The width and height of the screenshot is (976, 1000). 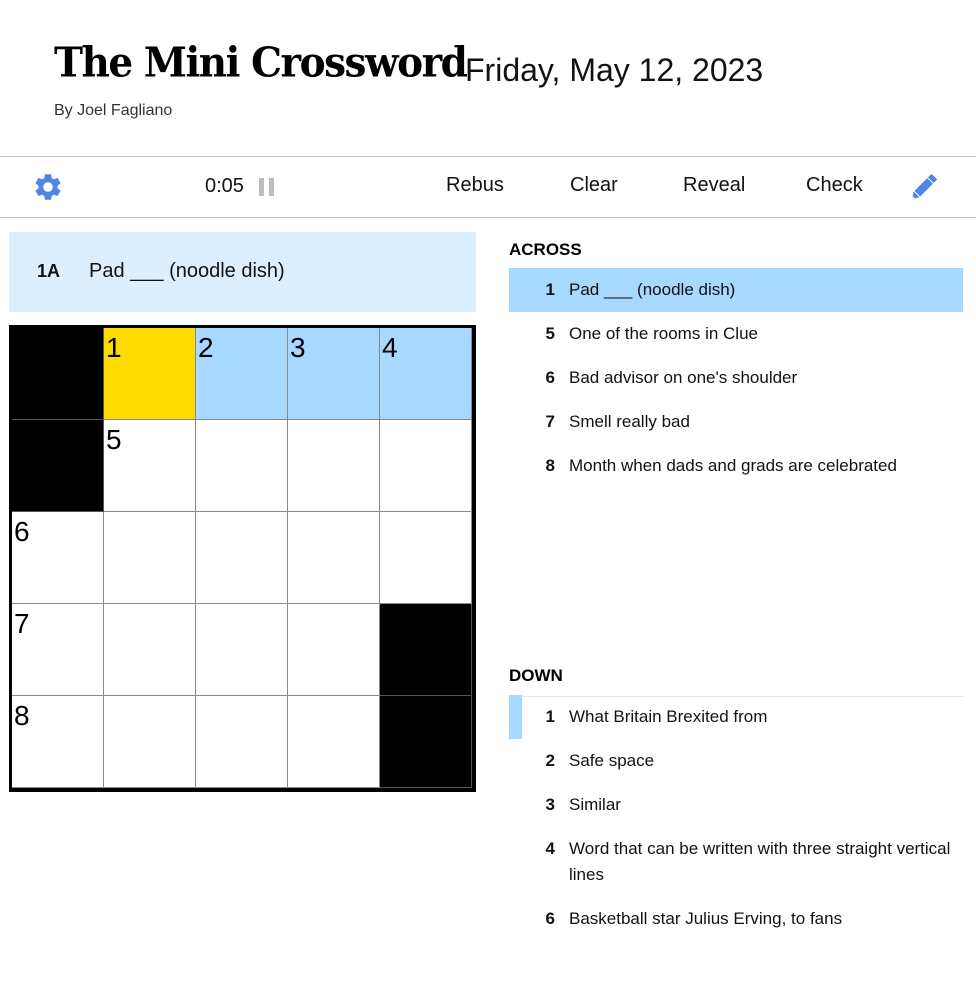 I want to click on grid-cell: 3, so click(x=334, y=374).